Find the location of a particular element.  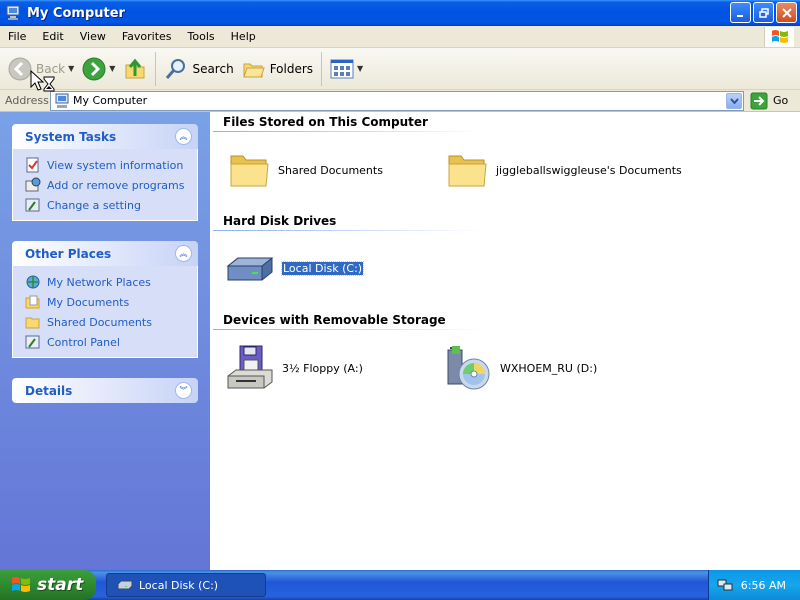

menu-file: File is located at coordinates (17, 37).